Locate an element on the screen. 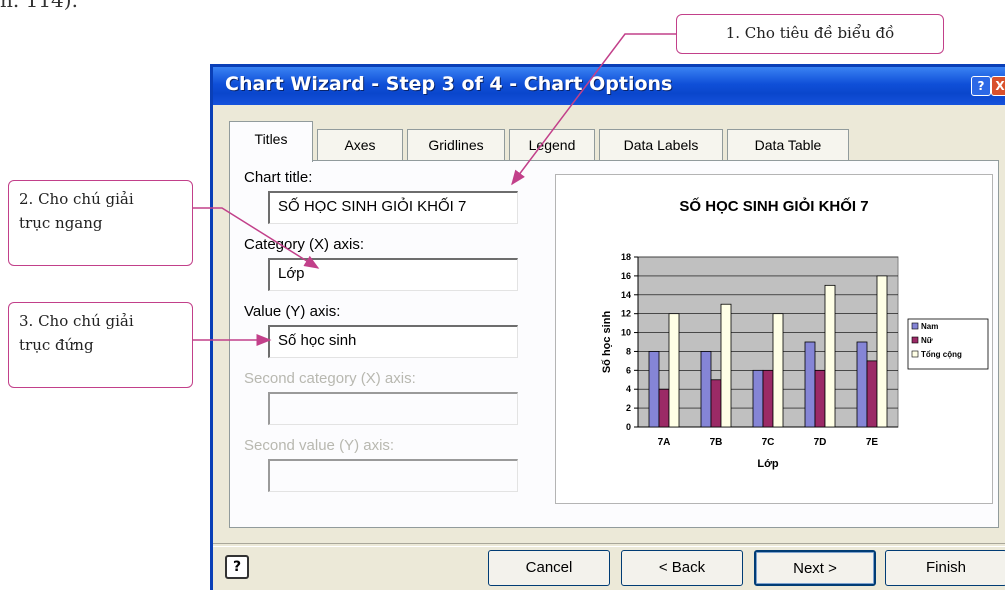 The image size is (1005, 590). y-tick-label: 14 is located at coordinates (626, 295).